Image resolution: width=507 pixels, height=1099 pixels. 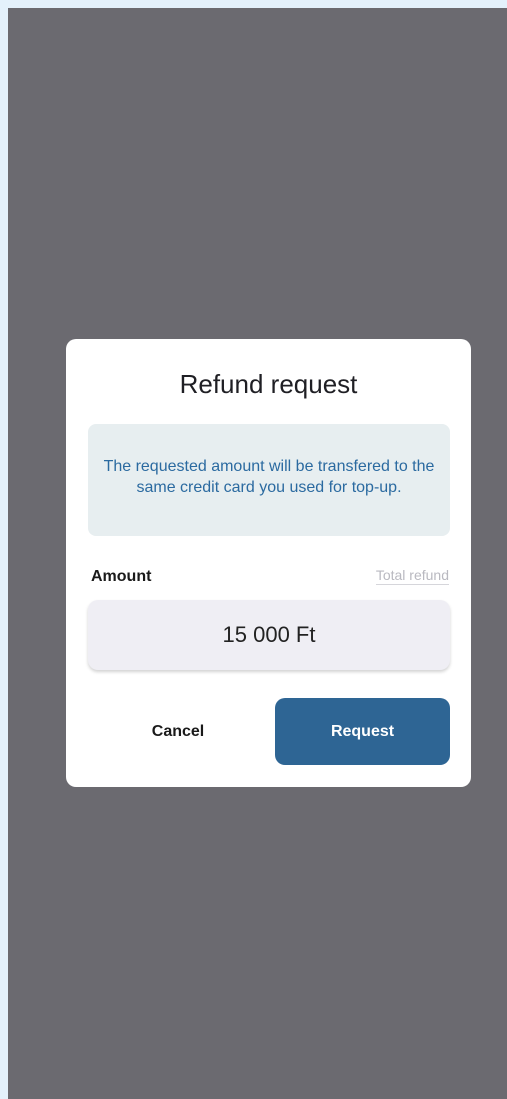 I want to click on amount-label: Amount, so click(x=121, y=576).